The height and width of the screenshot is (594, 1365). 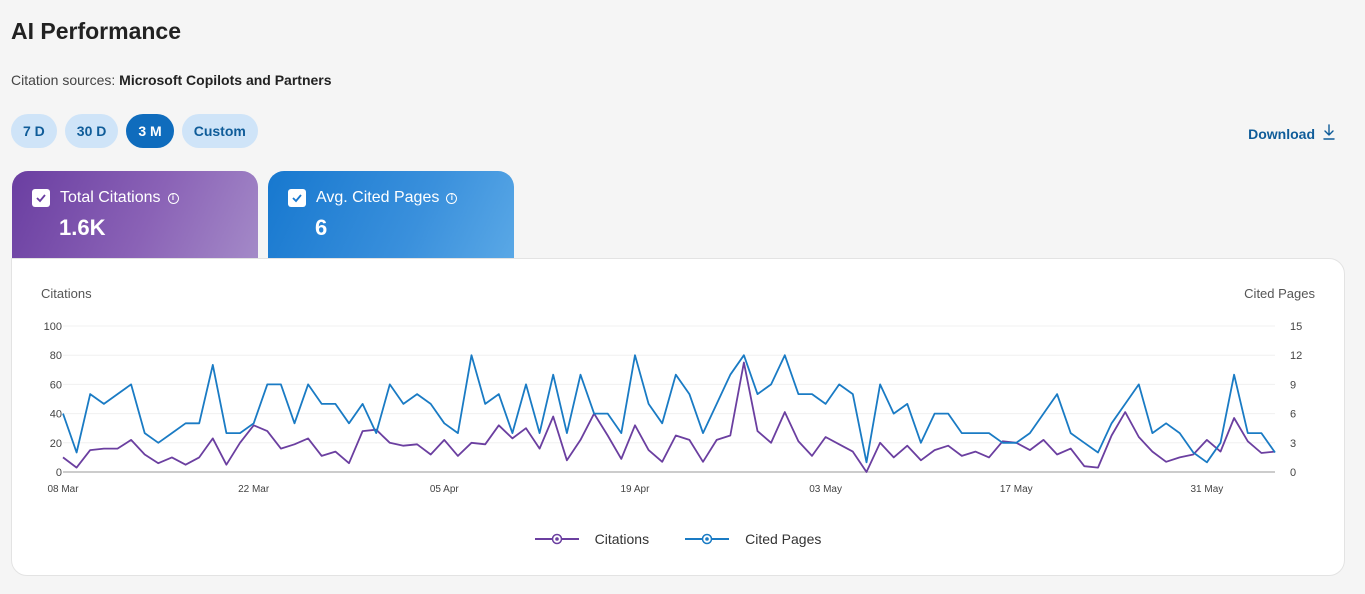 What do you see at coordinates (1296, 356) in the screenshot?
I see `y-tick-right: 12` at bounding box center [1296, 356].